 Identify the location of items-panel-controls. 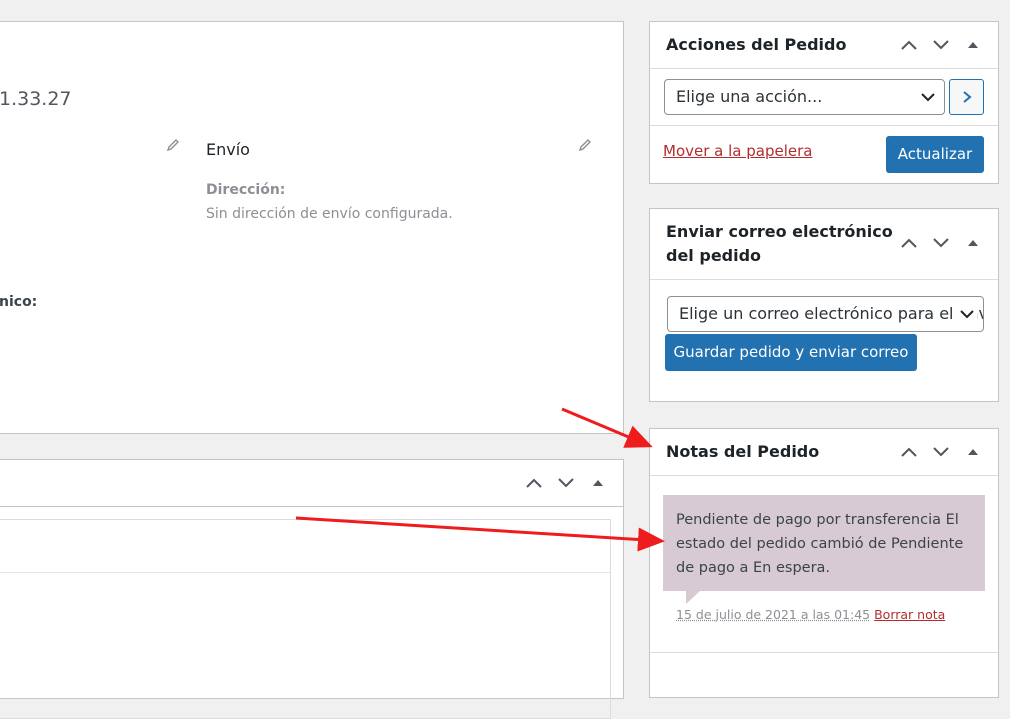
(566, 483).